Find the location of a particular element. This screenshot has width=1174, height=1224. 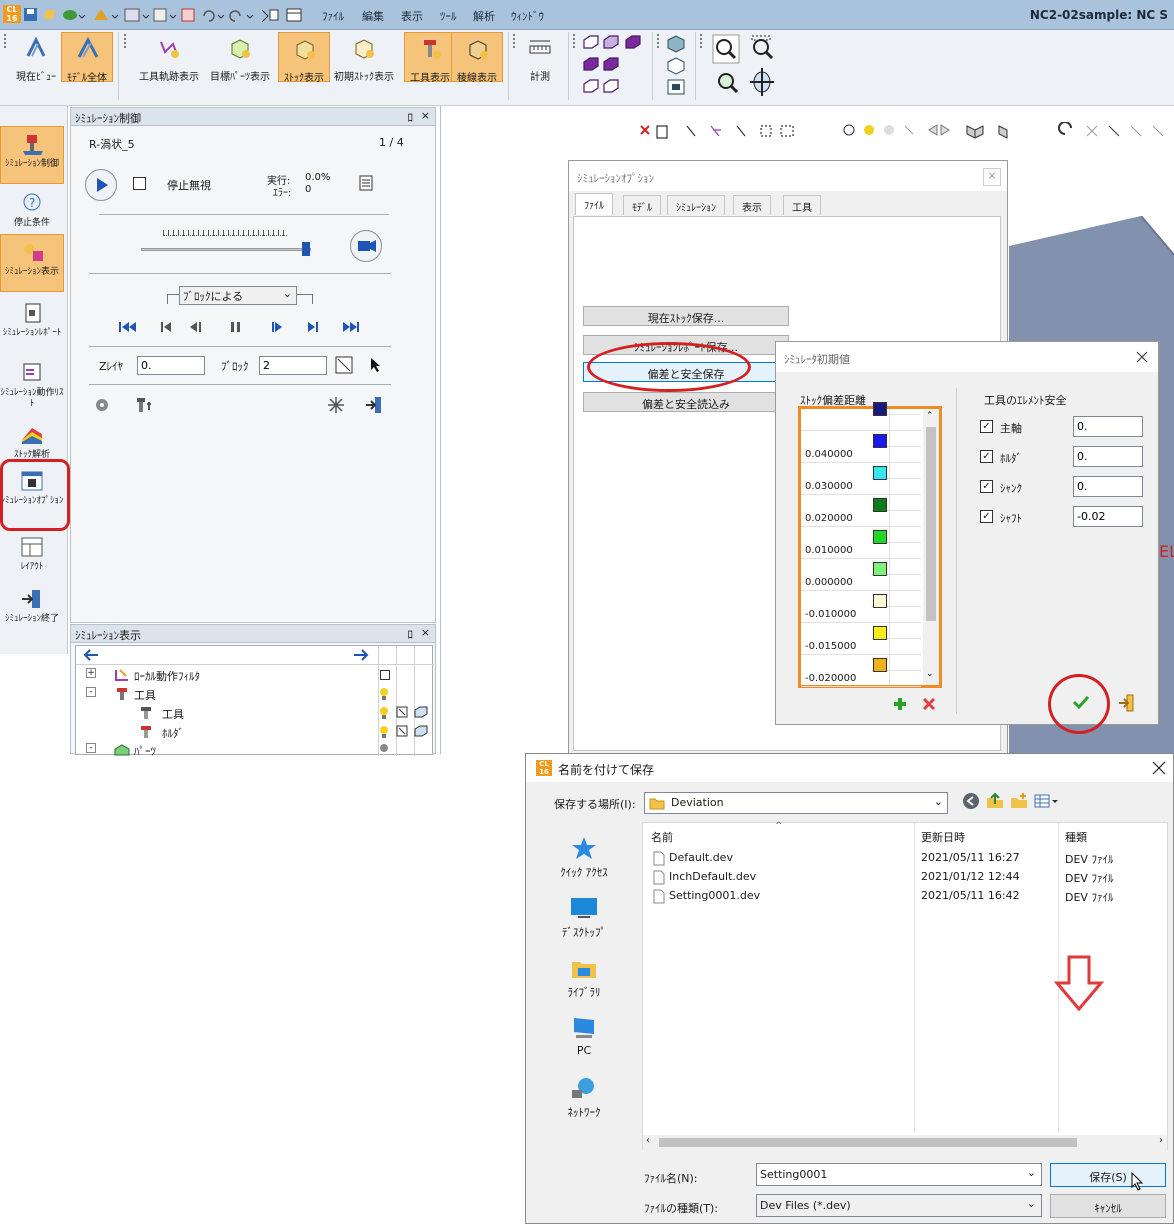

initial-stock-display-button: 初期ｽﾄｯｸ表示 is located at coordinates (364, 57).